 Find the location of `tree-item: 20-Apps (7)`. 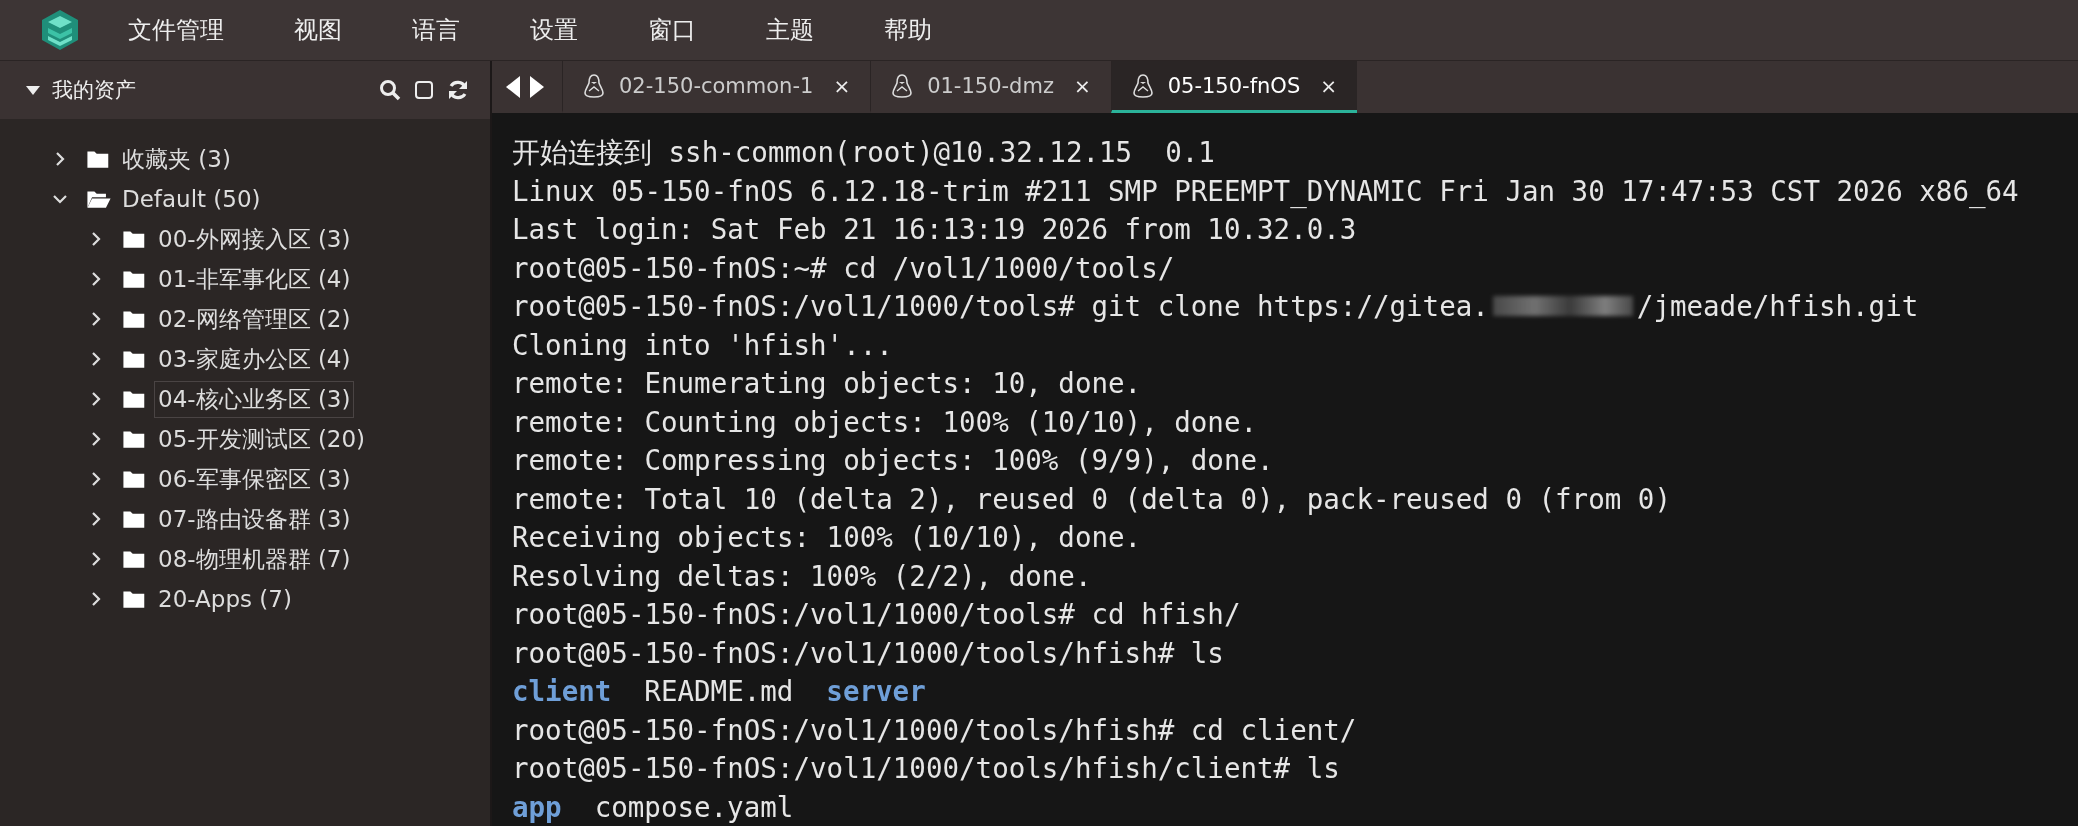

tree-item: 20-Apps (7) is located at coordinates (225, 599).